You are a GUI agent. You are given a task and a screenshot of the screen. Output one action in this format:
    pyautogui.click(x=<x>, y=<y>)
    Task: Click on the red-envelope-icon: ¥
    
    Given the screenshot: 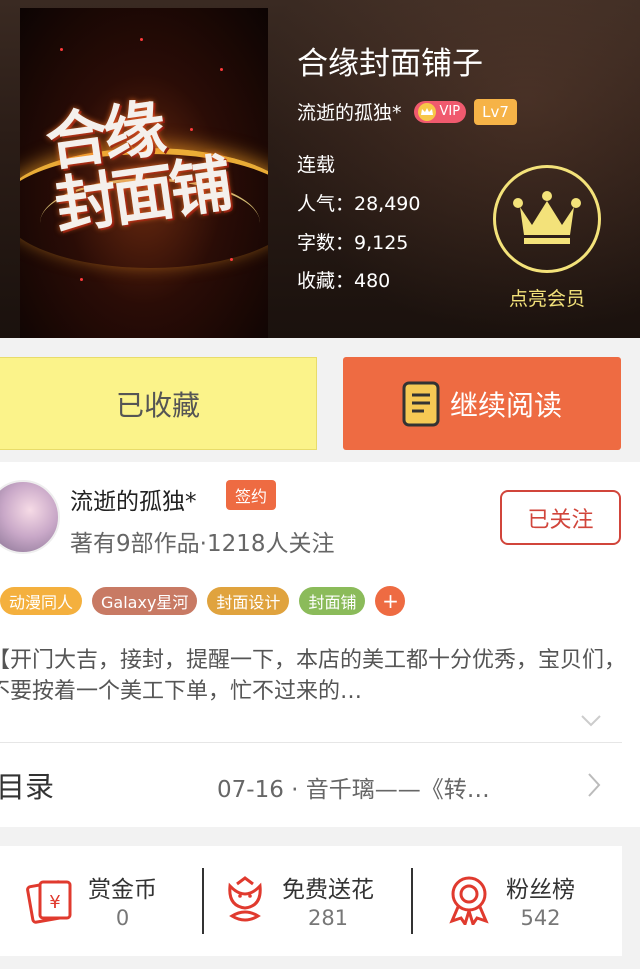 What is the action you would take?
    pyautogui.click(x=49, y=902)
    